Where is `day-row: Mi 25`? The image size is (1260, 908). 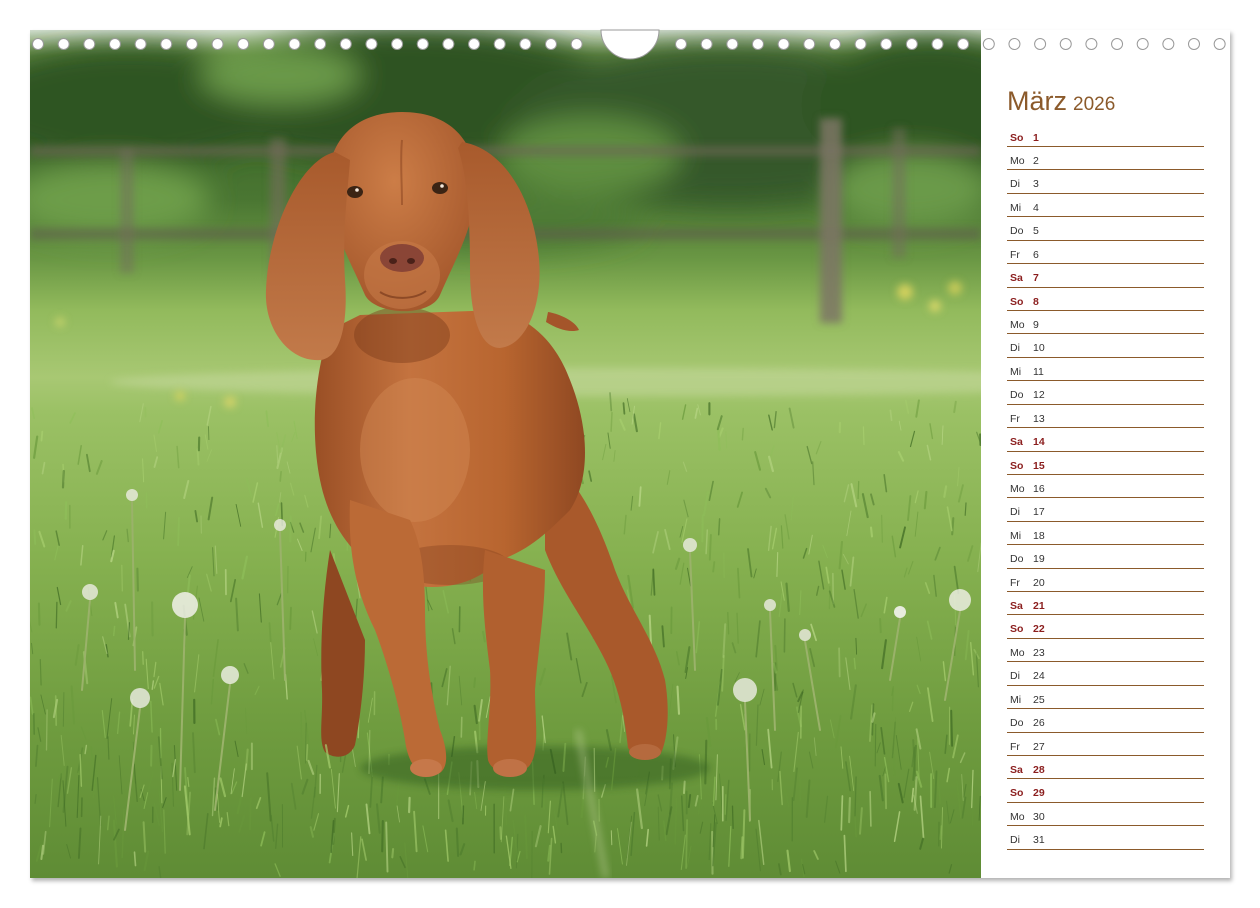
day-row: Mi 25 is located at coordinates (1105, 698).